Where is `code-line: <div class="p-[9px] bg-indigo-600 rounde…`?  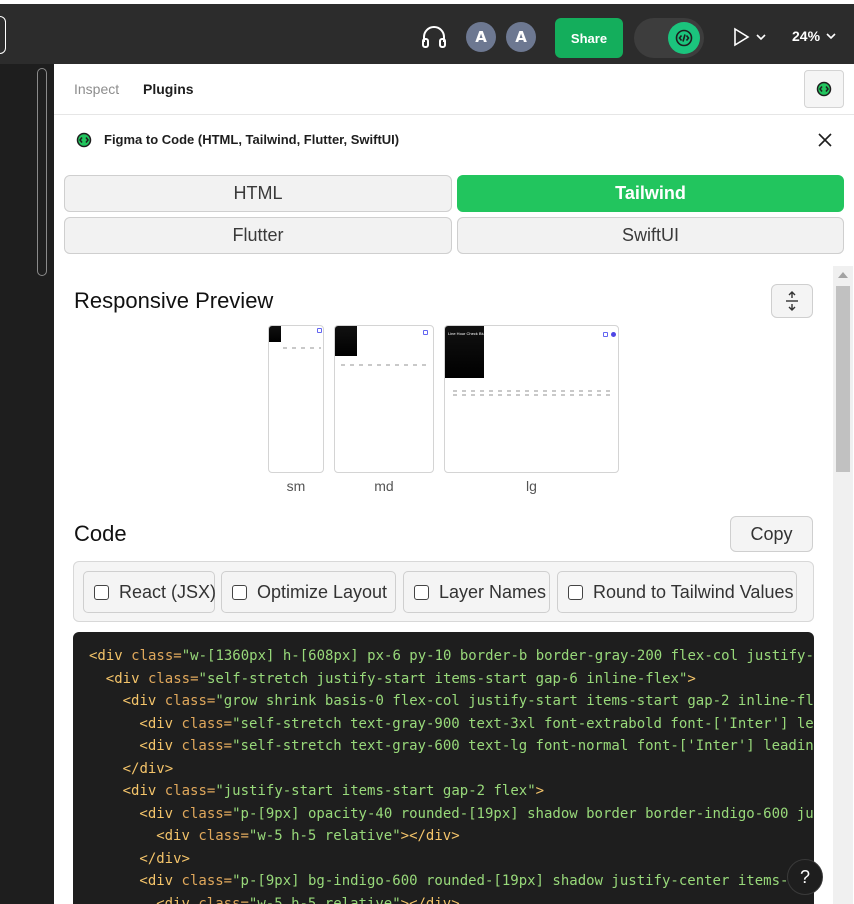
code-line: <div class="p-[9px] bg-indigo-600 rounde… is located at coordinates (447, 881).